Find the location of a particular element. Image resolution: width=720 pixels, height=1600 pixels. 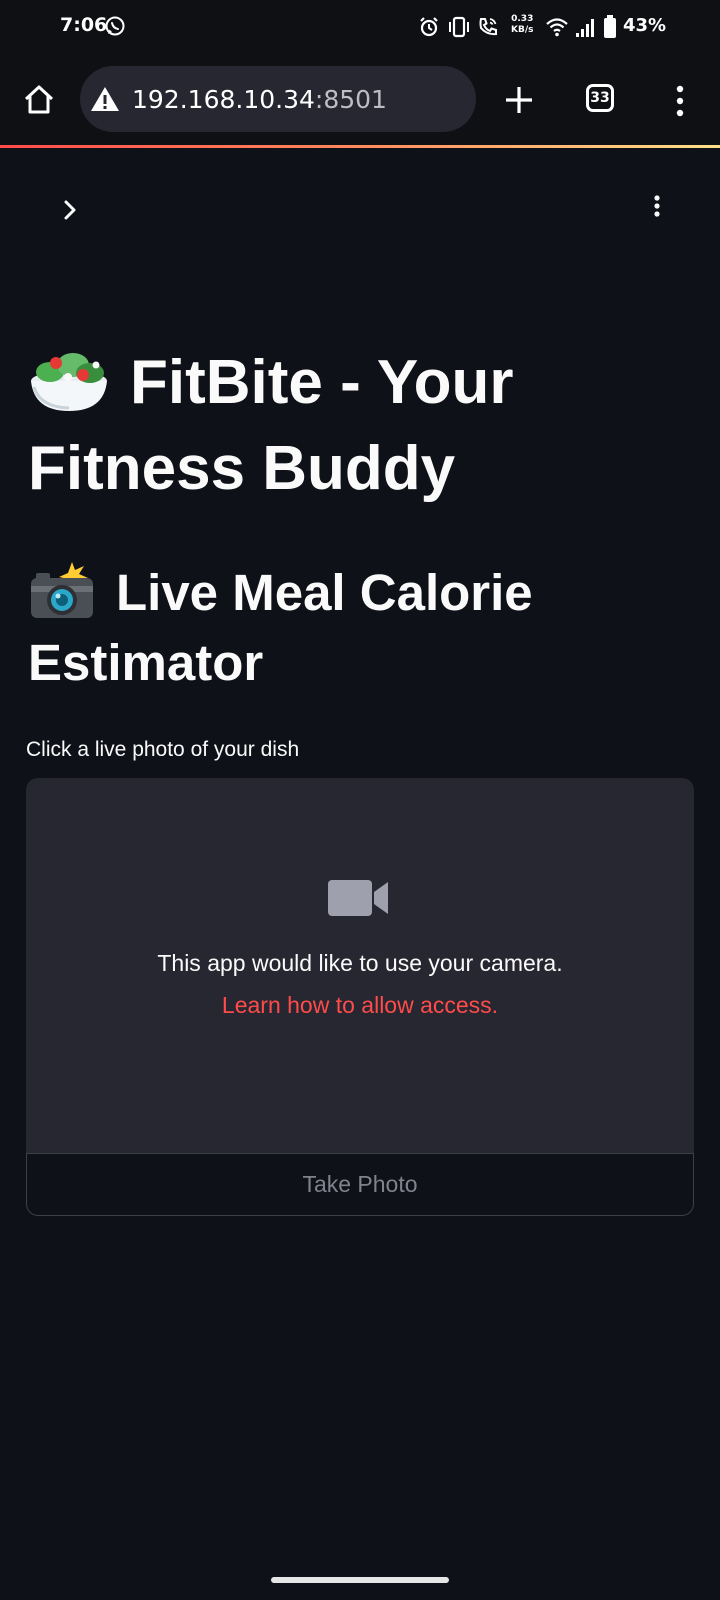

network-speed-unit: KB/s is located at coordinates (522, 30).